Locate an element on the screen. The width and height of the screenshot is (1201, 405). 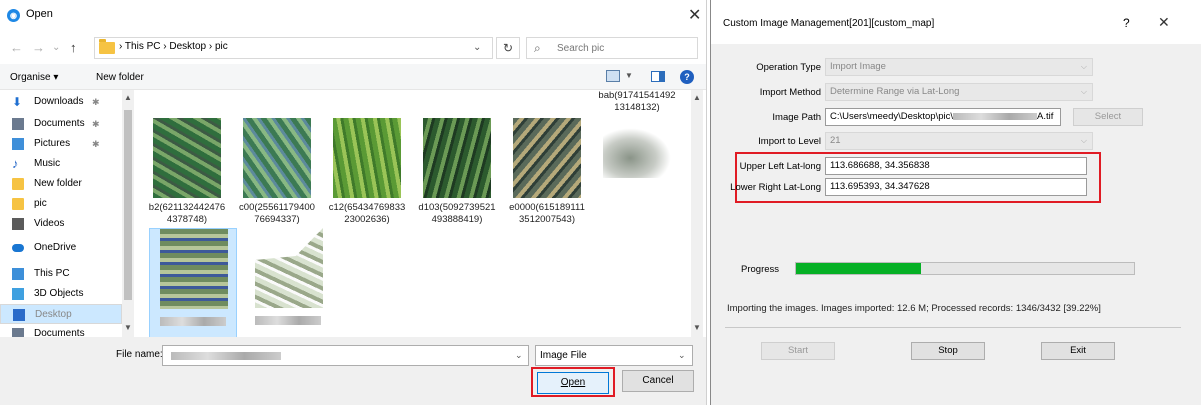
forward-icon: → is located at coordinates (38, 48).